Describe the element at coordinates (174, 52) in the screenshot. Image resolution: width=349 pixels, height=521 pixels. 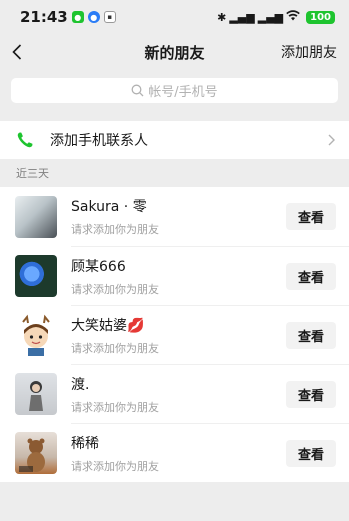
I see `nav-bar: 新的朋友 添加朋友` at that location.